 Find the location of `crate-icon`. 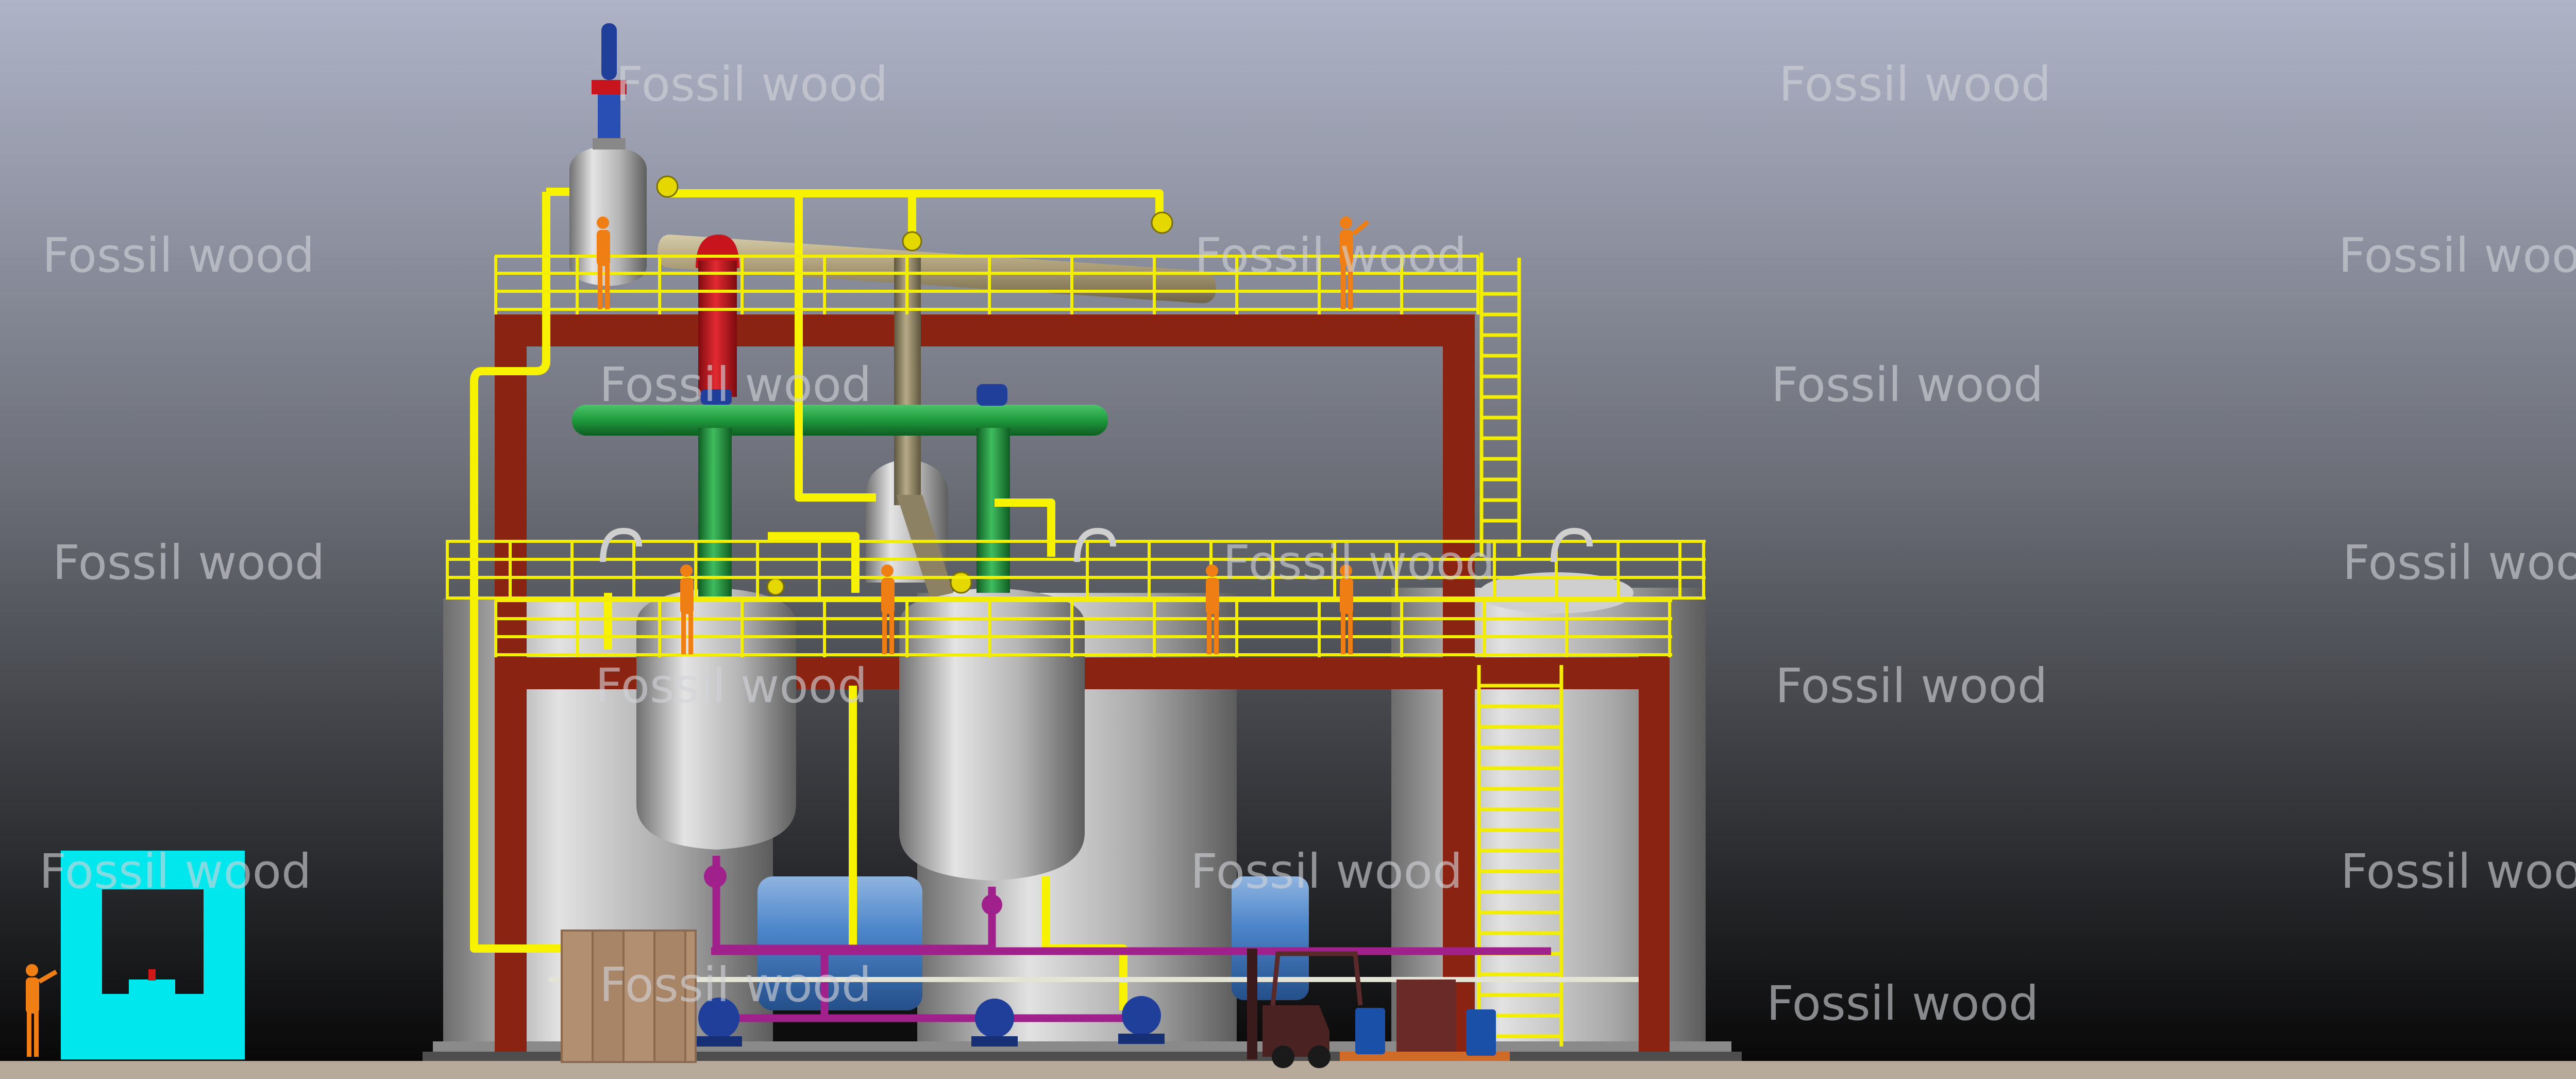

crate-icon is located at coordinates (577, 996).